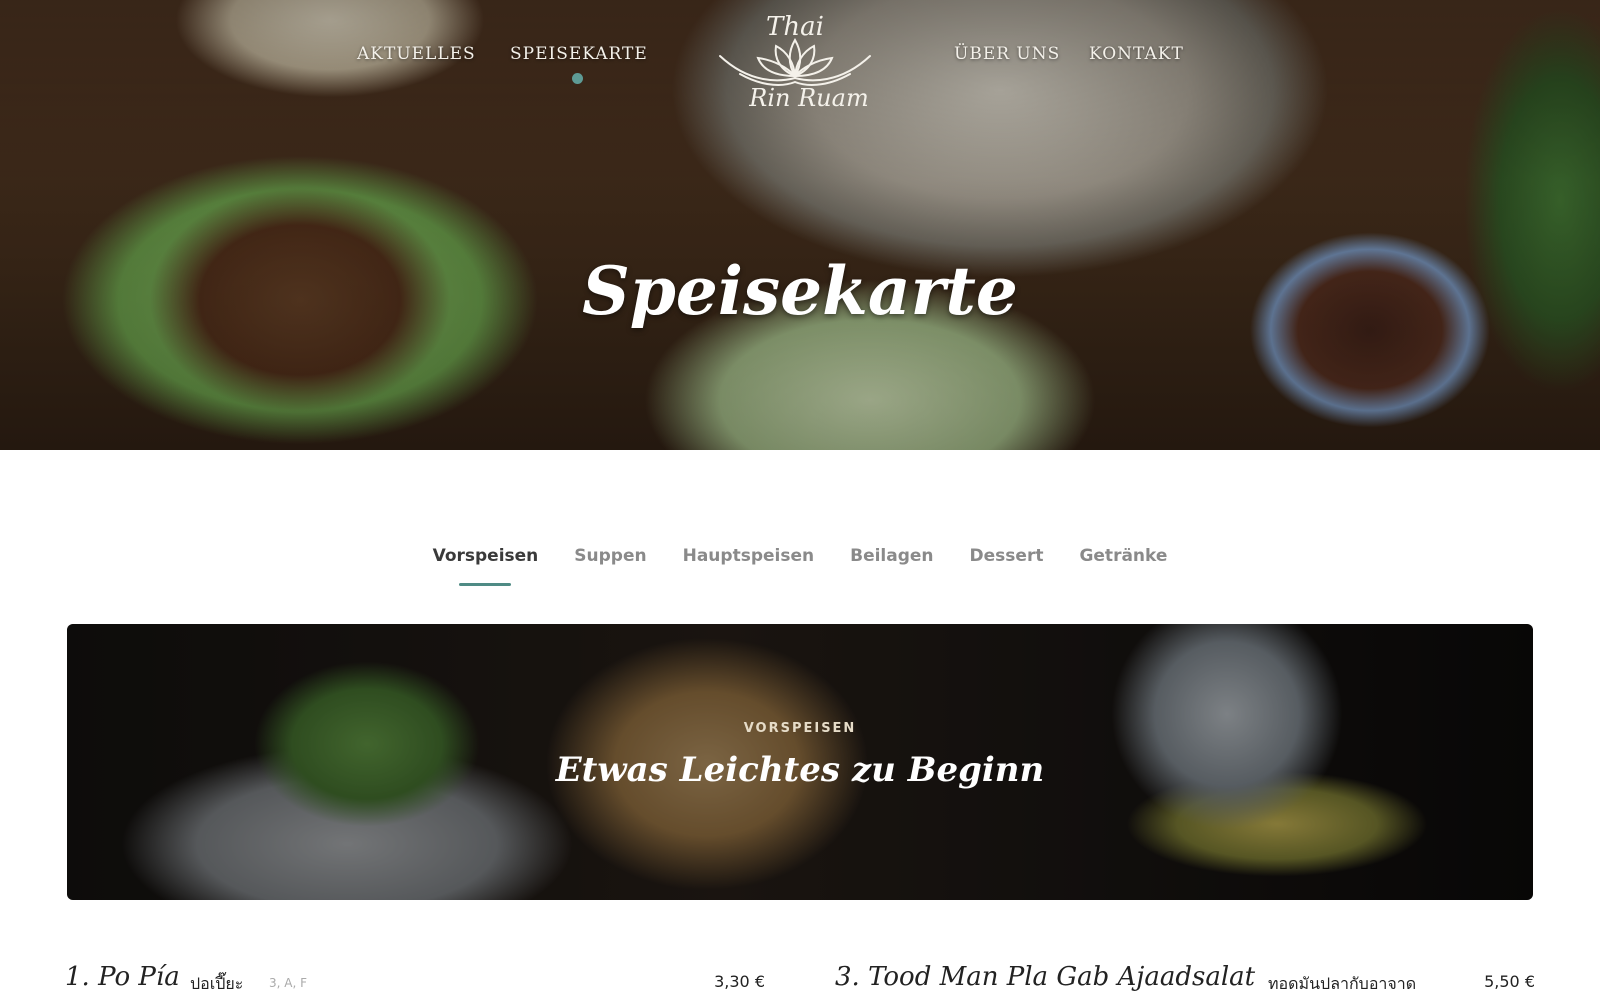 The height and width of the screenshot is (1008, 1600). I want to click on menu-item-allergens: 3, A, F, so click(288, 983).